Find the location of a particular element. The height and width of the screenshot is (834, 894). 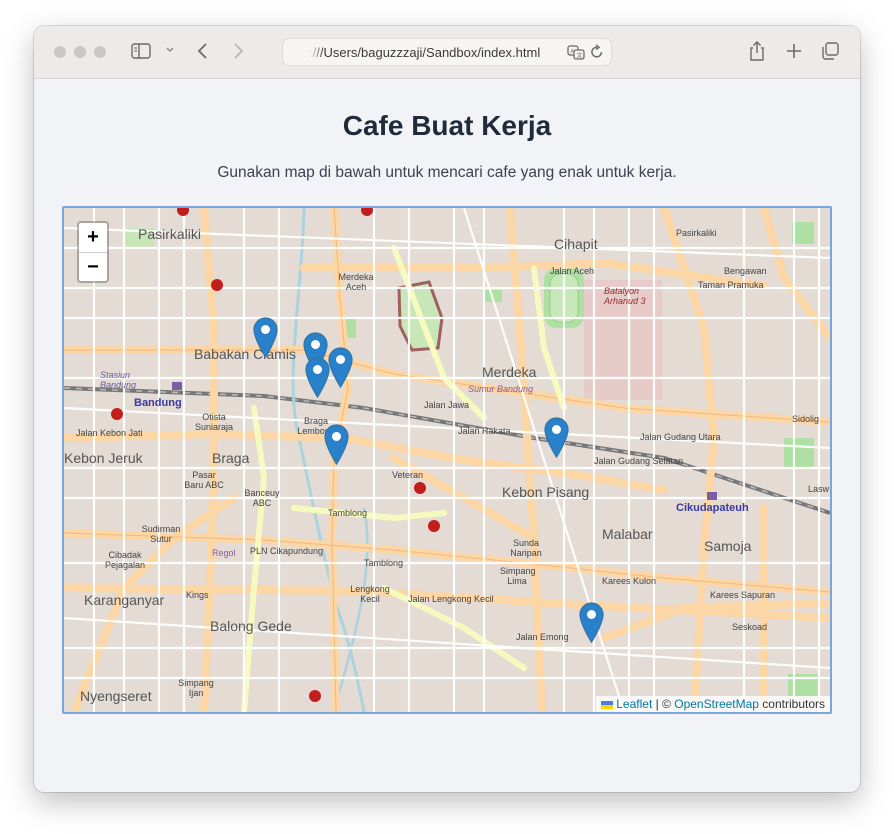

map-label: Cikudapateuh is located at coordinates (712, 508).